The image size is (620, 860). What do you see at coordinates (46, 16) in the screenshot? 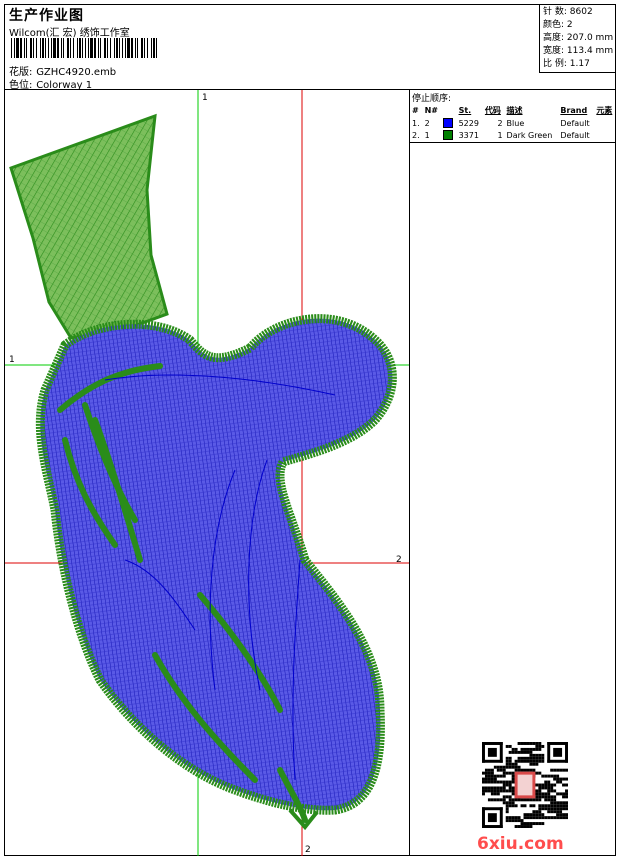
I see `page-title: 生产作业图` at bounding box center [46, 16].